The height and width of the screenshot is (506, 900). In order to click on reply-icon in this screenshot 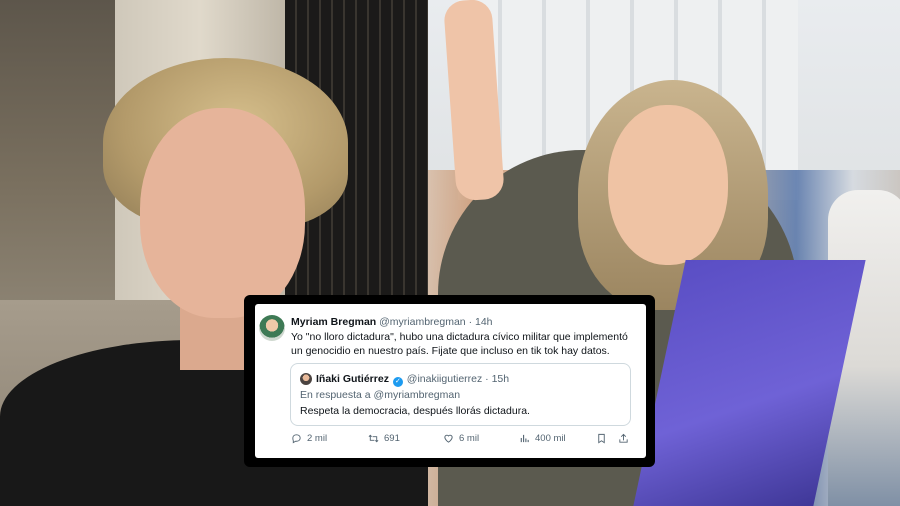, I will do `click(296, 439)`.